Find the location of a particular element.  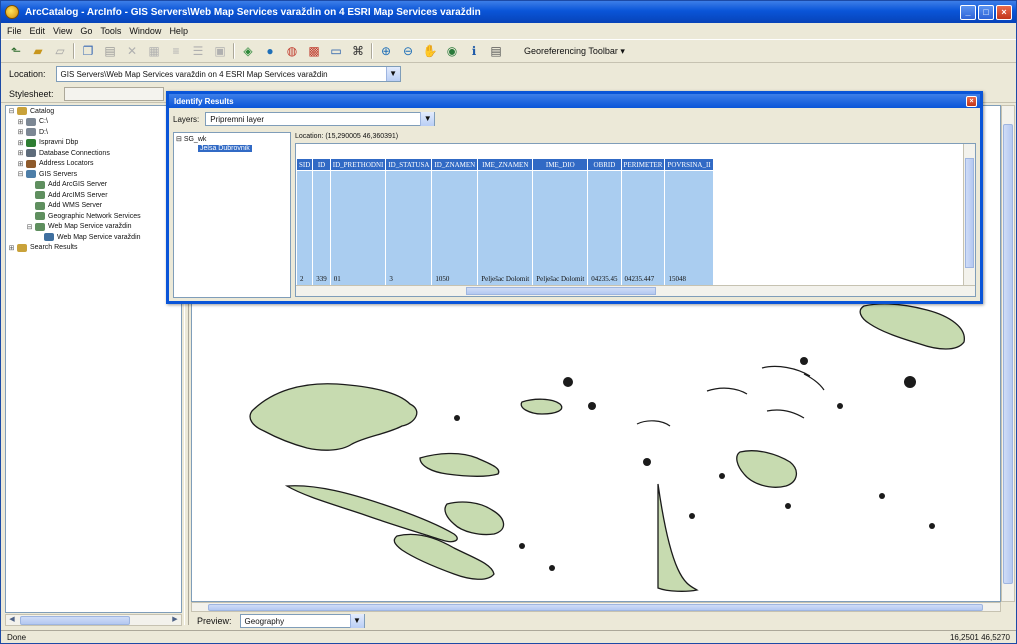

map-vertical-scrollbar is located at coordinates (1008, 353).